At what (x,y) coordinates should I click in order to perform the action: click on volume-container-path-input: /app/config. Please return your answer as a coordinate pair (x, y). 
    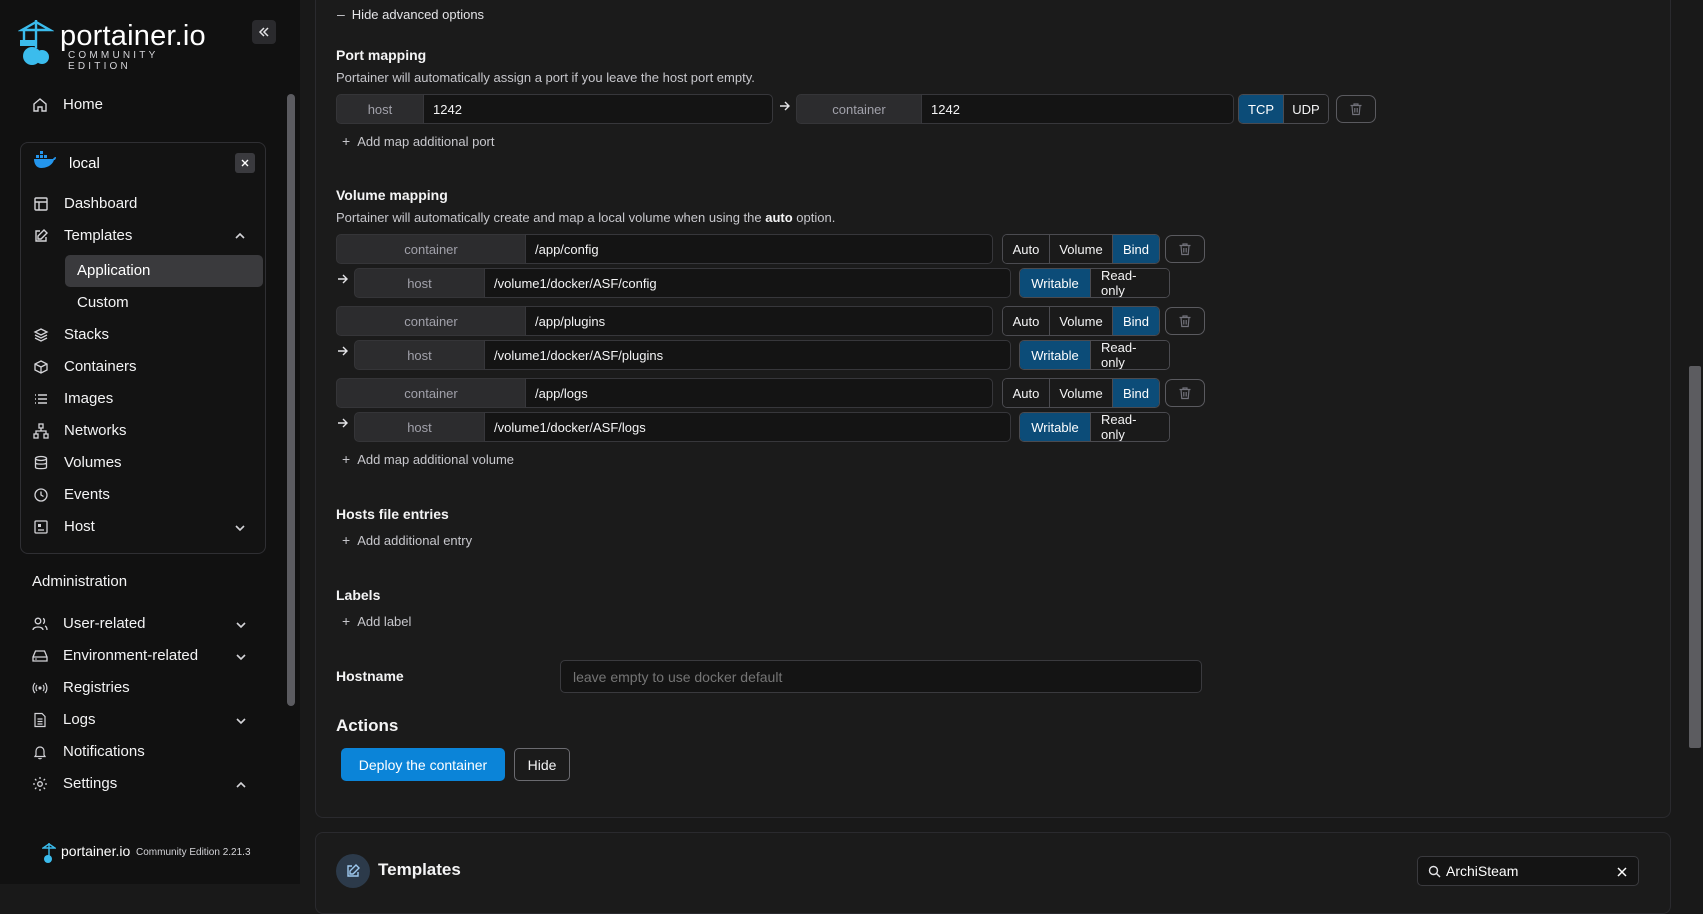
    Looking at the image, I should click on (759, 249).